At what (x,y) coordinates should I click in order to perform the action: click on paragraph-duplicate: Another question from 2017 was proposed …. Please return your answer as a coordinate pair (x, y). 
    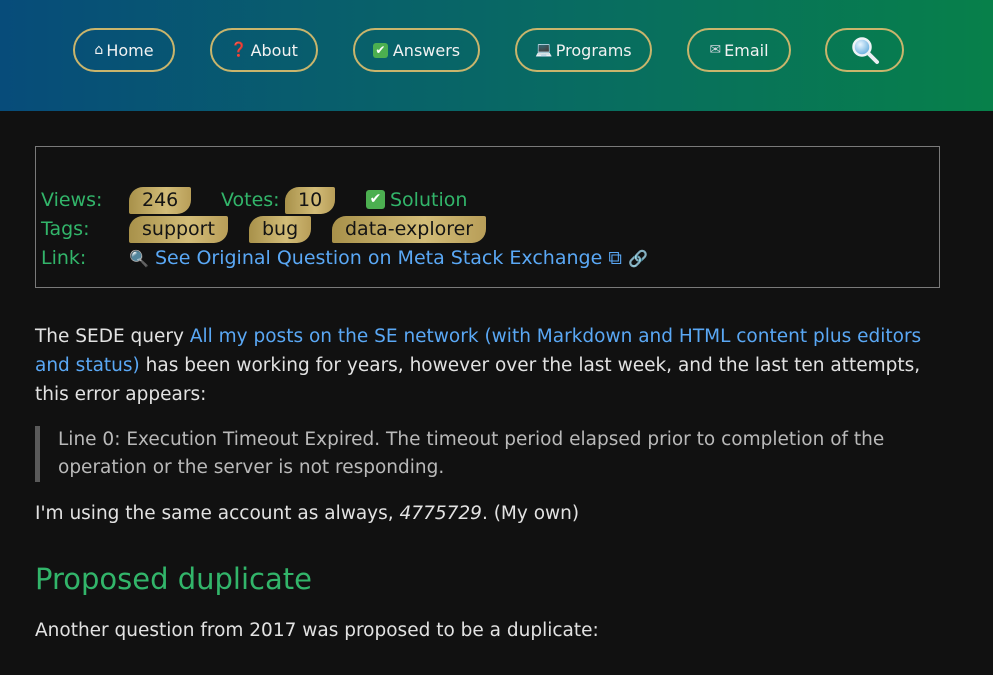
    Looking at the image, I should click on (317, 630).